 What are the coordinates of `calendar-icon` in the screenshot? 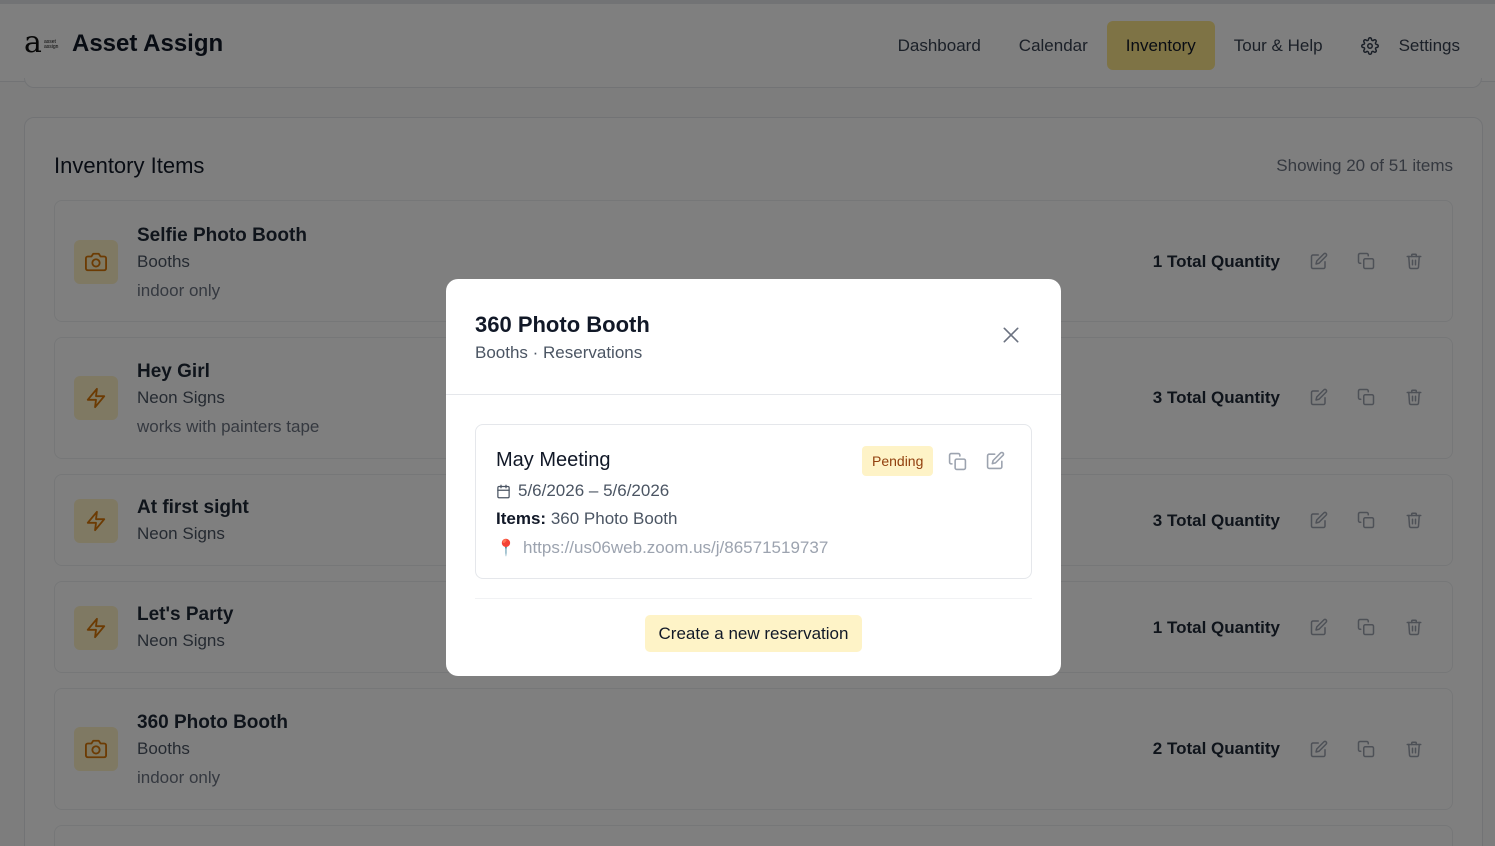 It's located at (503, 491).